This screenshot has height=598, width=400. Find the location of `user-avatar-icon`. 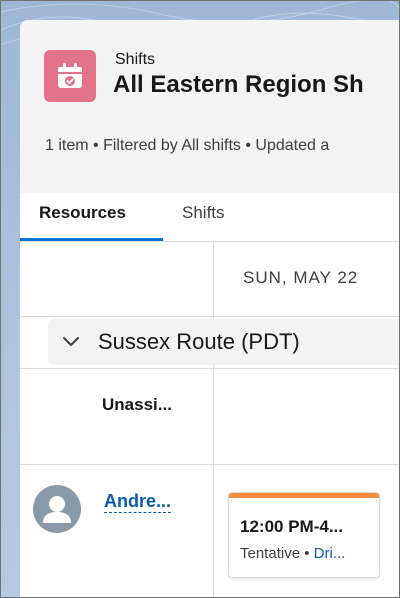

user-avatar-icon is located at coordinates (57, 509).